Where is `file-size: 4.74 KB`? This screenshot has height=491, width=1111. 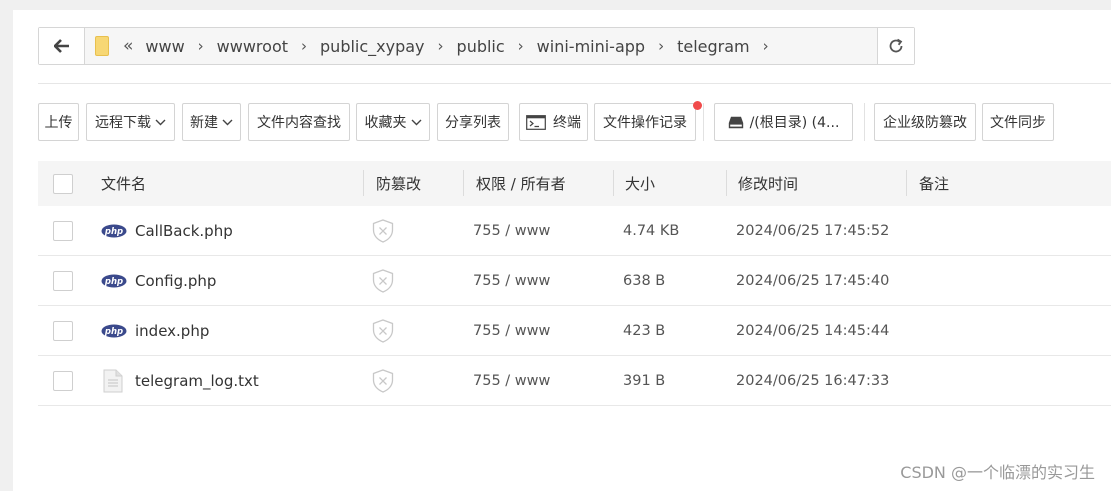
file-size: 4.74 KB is located at coordinates (651, 231).